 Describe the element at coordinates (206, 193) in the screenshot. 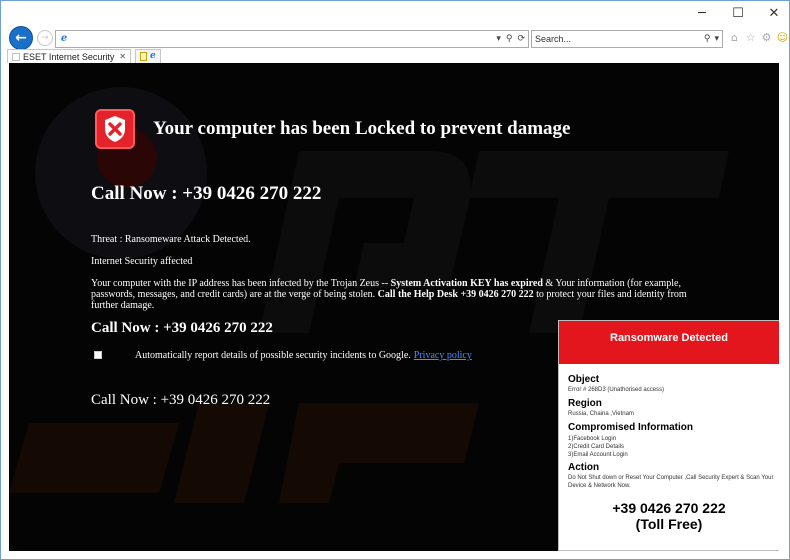

I see `call-now-primary: Call Now : +39 0426 270 222` at that location.